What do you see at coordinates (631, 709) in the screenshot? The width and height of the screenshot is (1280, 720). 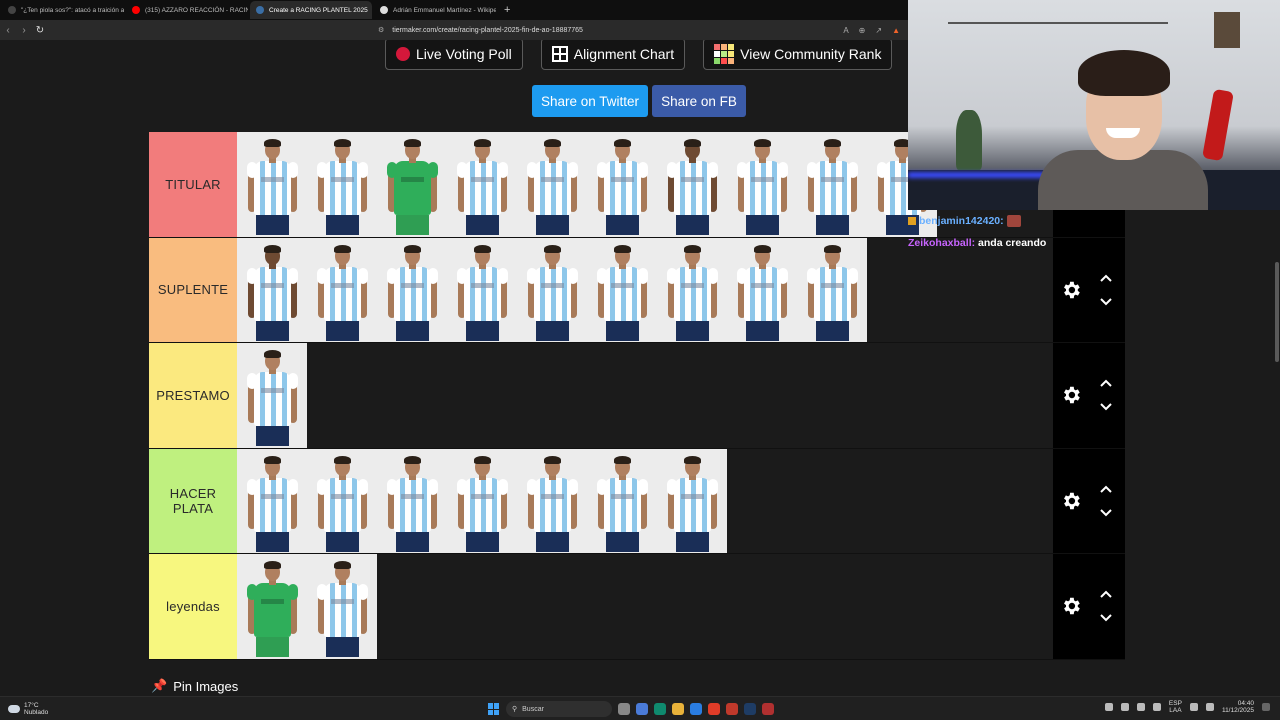 I see `taskbar-apps: ⚲ Buscar` at bounding box center [631, 709].